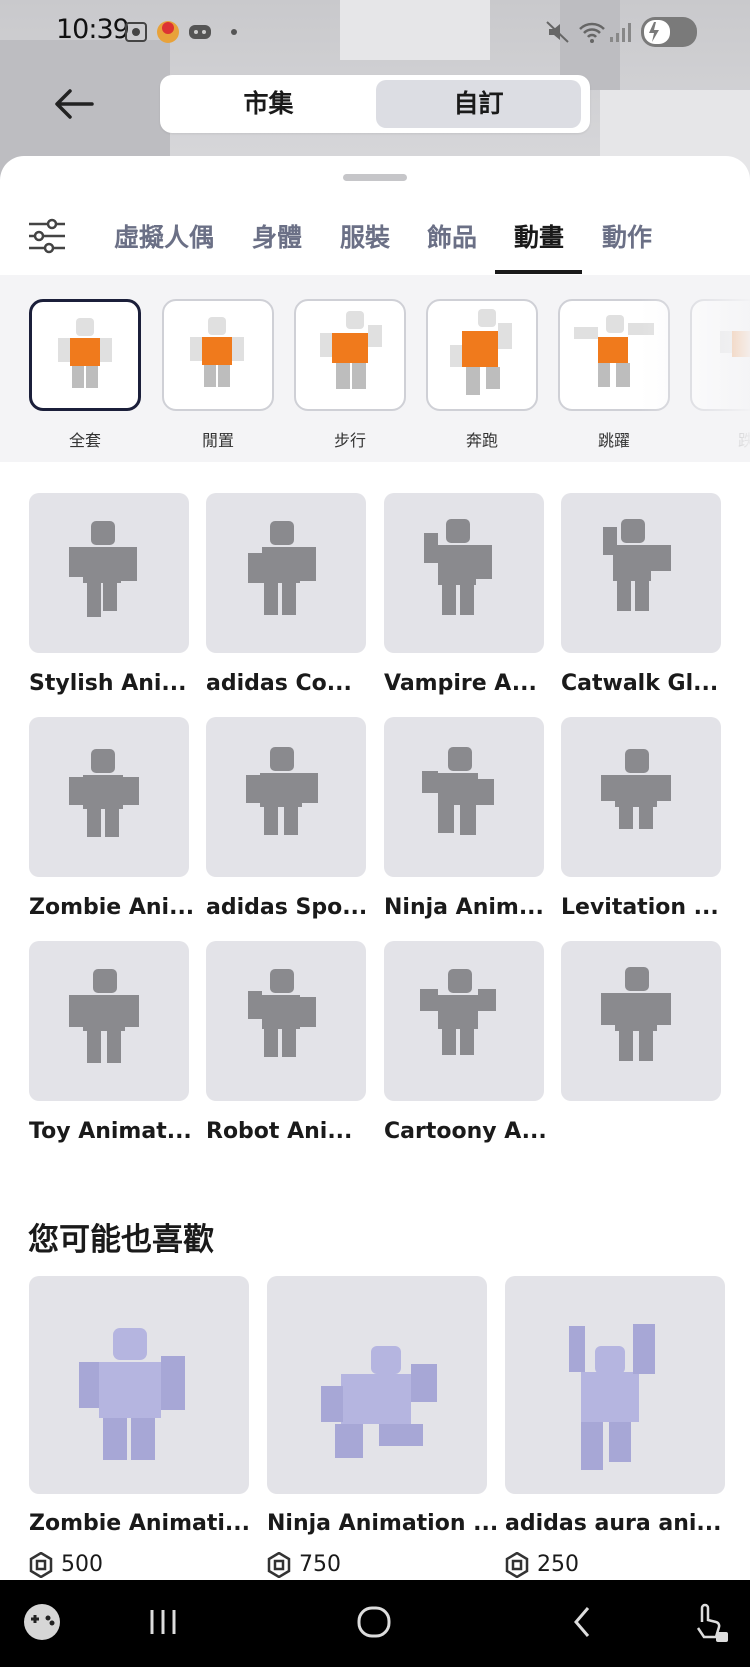  Describe the element at coordinates (136, 32) in the screenshot. I see `screenshot-icon` at that location.